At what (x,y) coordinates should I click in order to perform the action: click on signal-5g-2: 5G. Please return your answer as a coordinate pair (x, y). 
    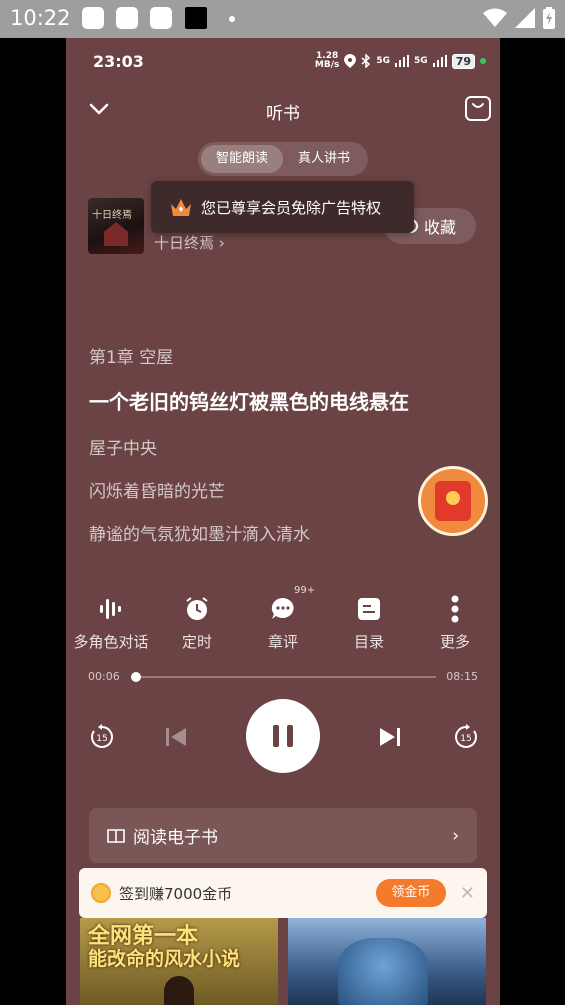
    Looking at the image, I should click on (421, 61).